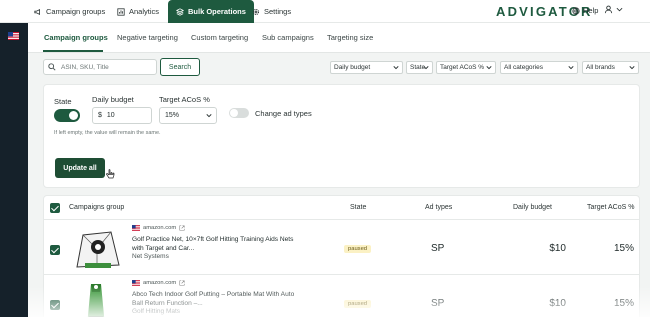 This screenshot has width=650, height=317. What do you see at coordinates (113, 99) in the screenshot?
I see `daily-budget-label: Daily budget` at bounding box center [113, 99].